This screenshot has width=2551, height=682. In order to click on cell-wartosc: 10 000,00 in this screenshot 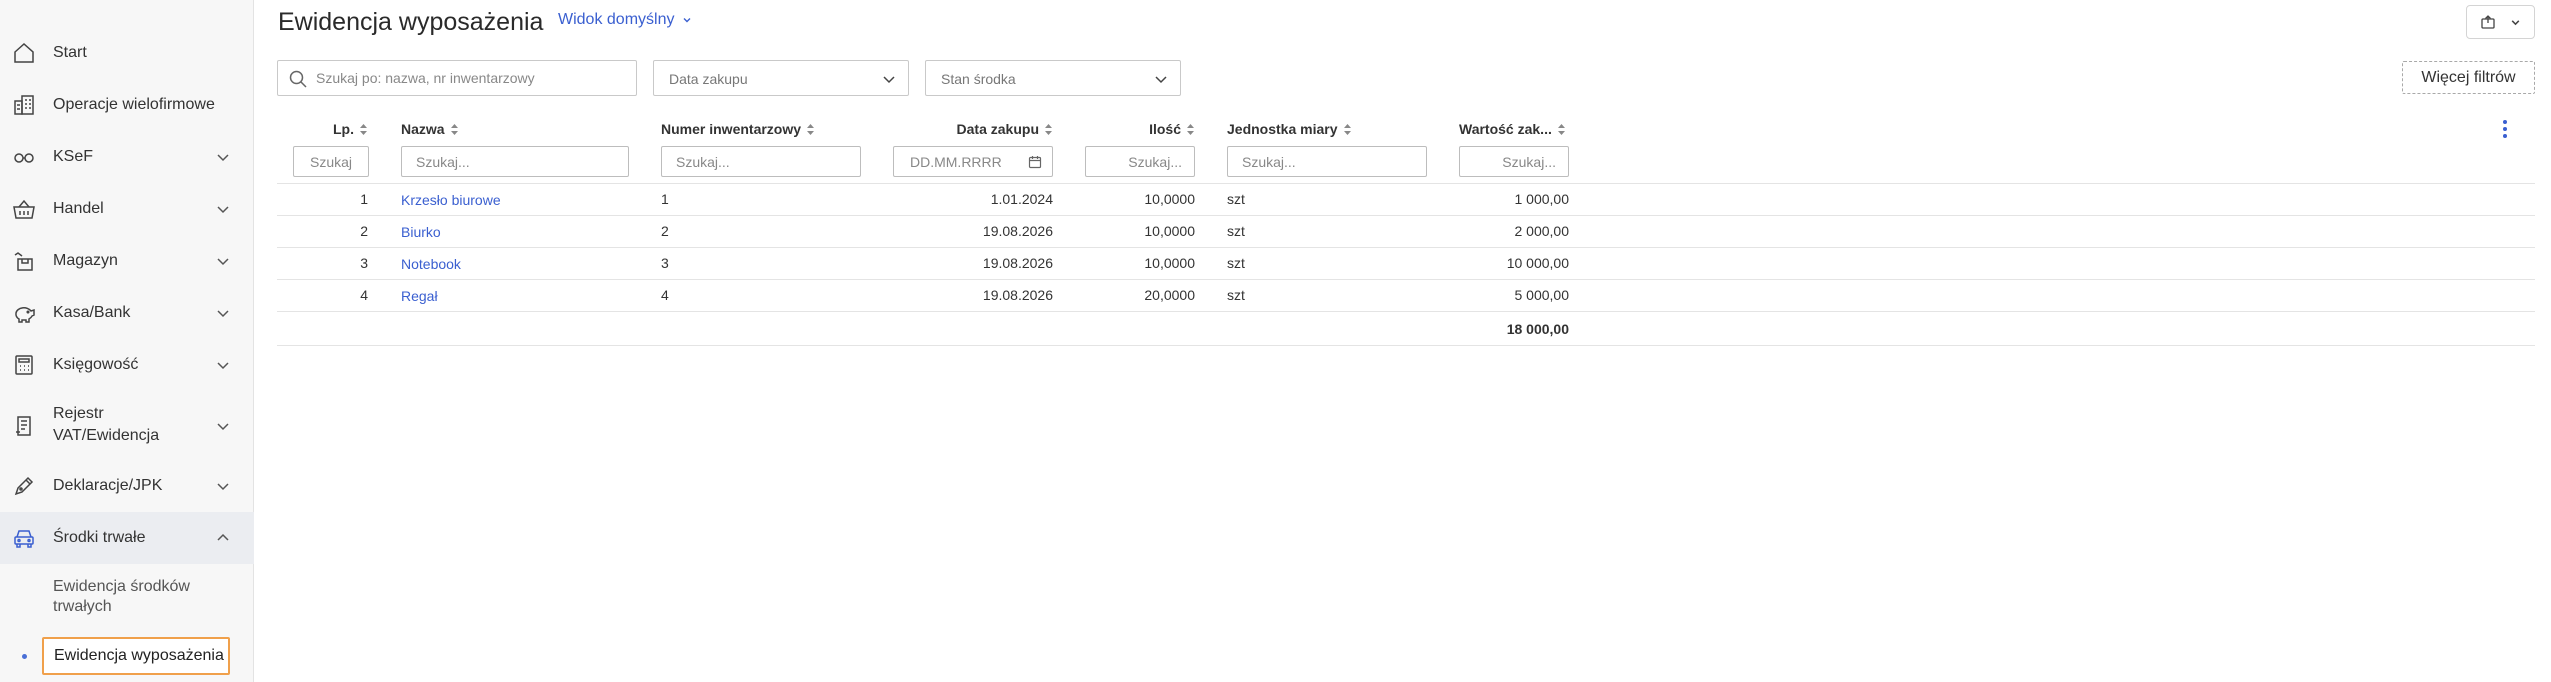, I will do `click(1537, 263)`.